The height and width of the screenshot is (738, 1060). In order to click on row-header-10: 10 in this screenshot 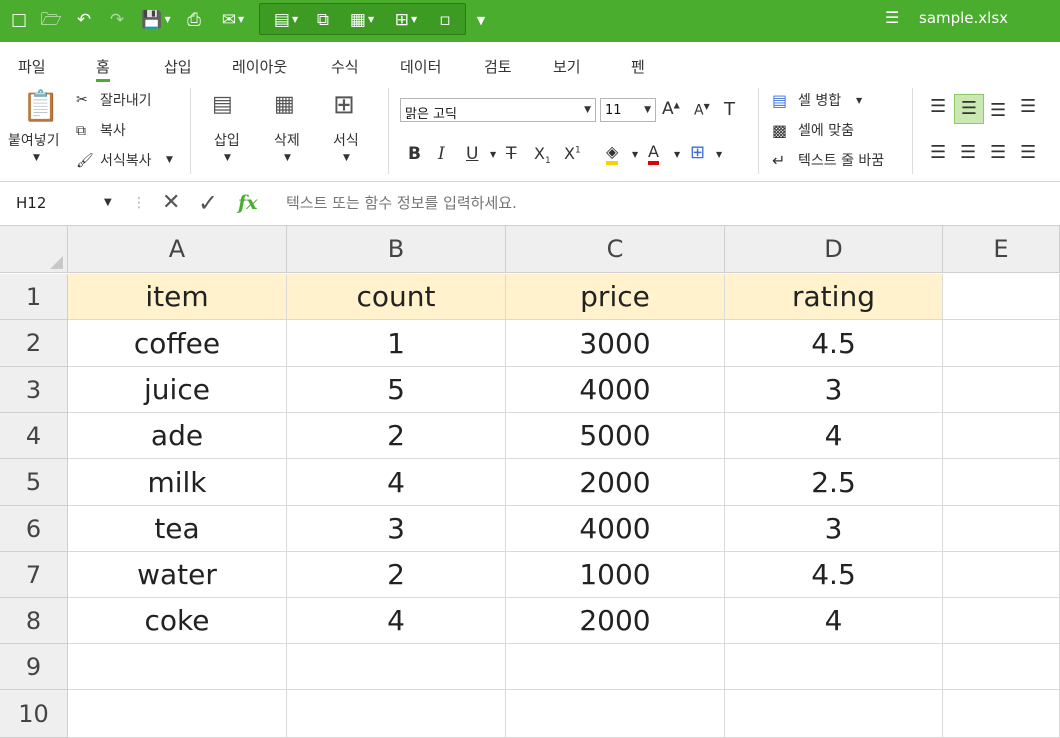, I will do `click(34, 714)`.